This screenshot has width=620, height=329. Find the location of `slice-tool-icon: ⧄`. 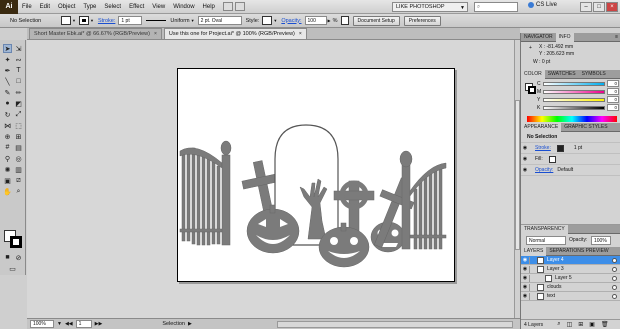

slice-tool-icon: ⧄ is located at coordinates (18, 180).